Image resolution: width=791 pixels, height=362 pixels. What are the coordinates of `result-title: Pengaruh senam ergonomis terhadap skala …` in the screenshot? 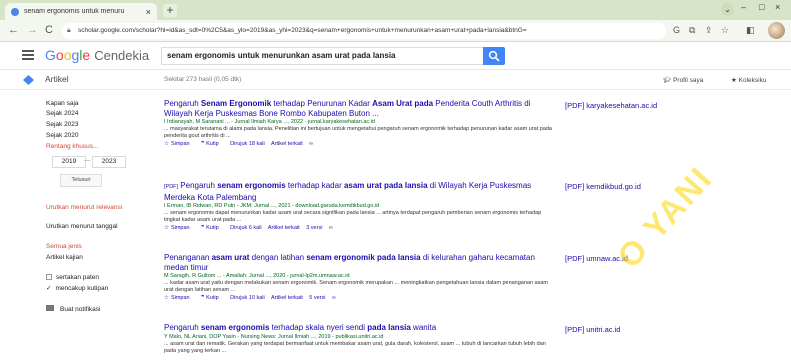 It's located at (359, 328).